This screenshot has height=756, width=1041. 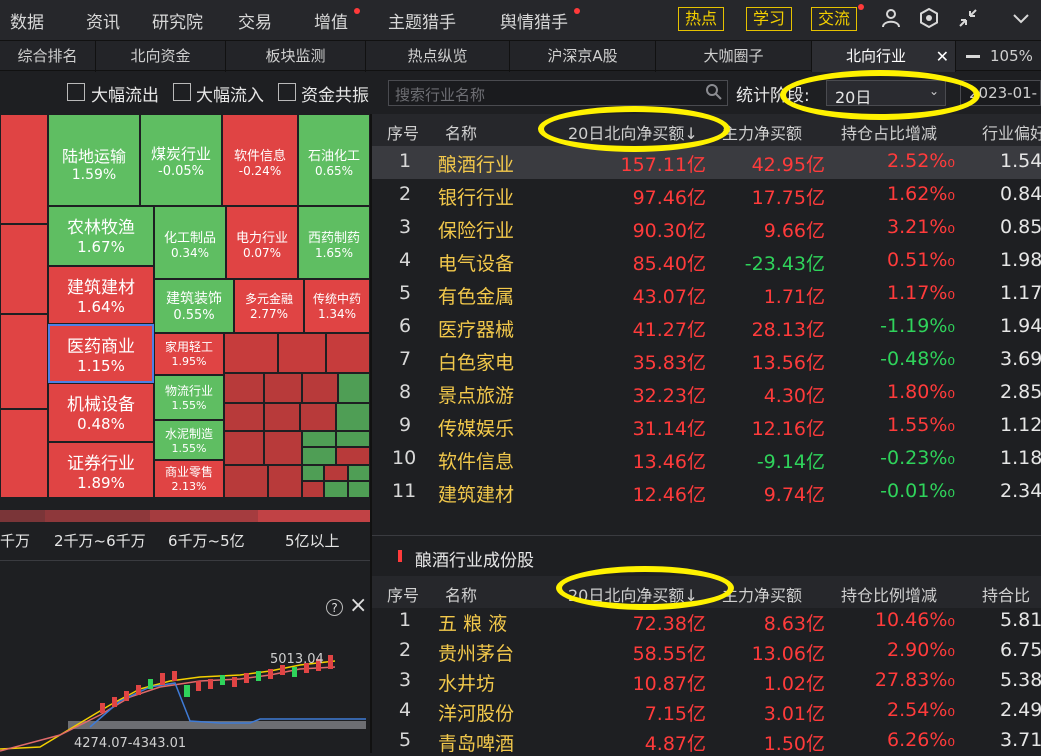 What do you see at coordinates (889, 594) in the screenshot?
I see `col-holding-change: 持仓比例增减` at bounding box center [889, 594].